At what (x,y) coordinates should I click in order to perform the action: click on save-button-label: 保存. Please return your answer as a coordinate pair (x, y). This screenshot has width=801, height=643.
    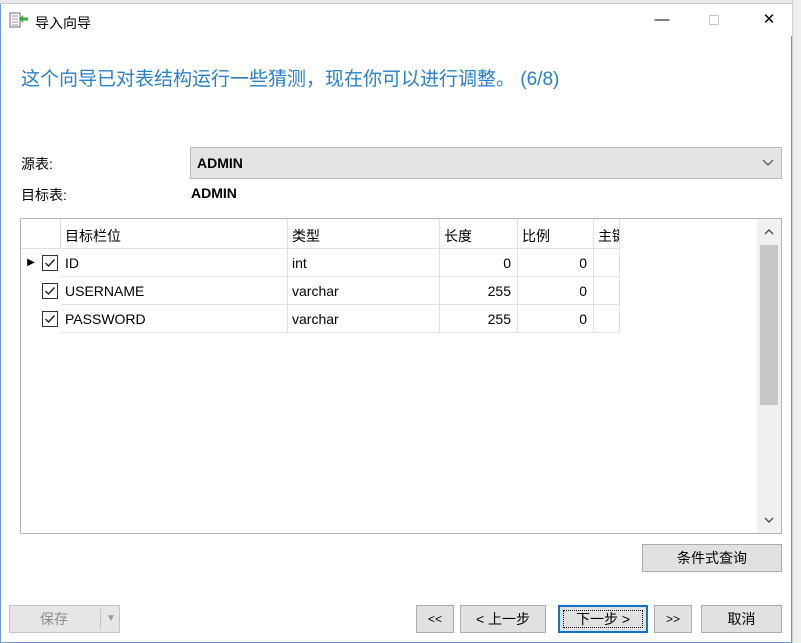
    Looking at the image, I should click on (54, 619).